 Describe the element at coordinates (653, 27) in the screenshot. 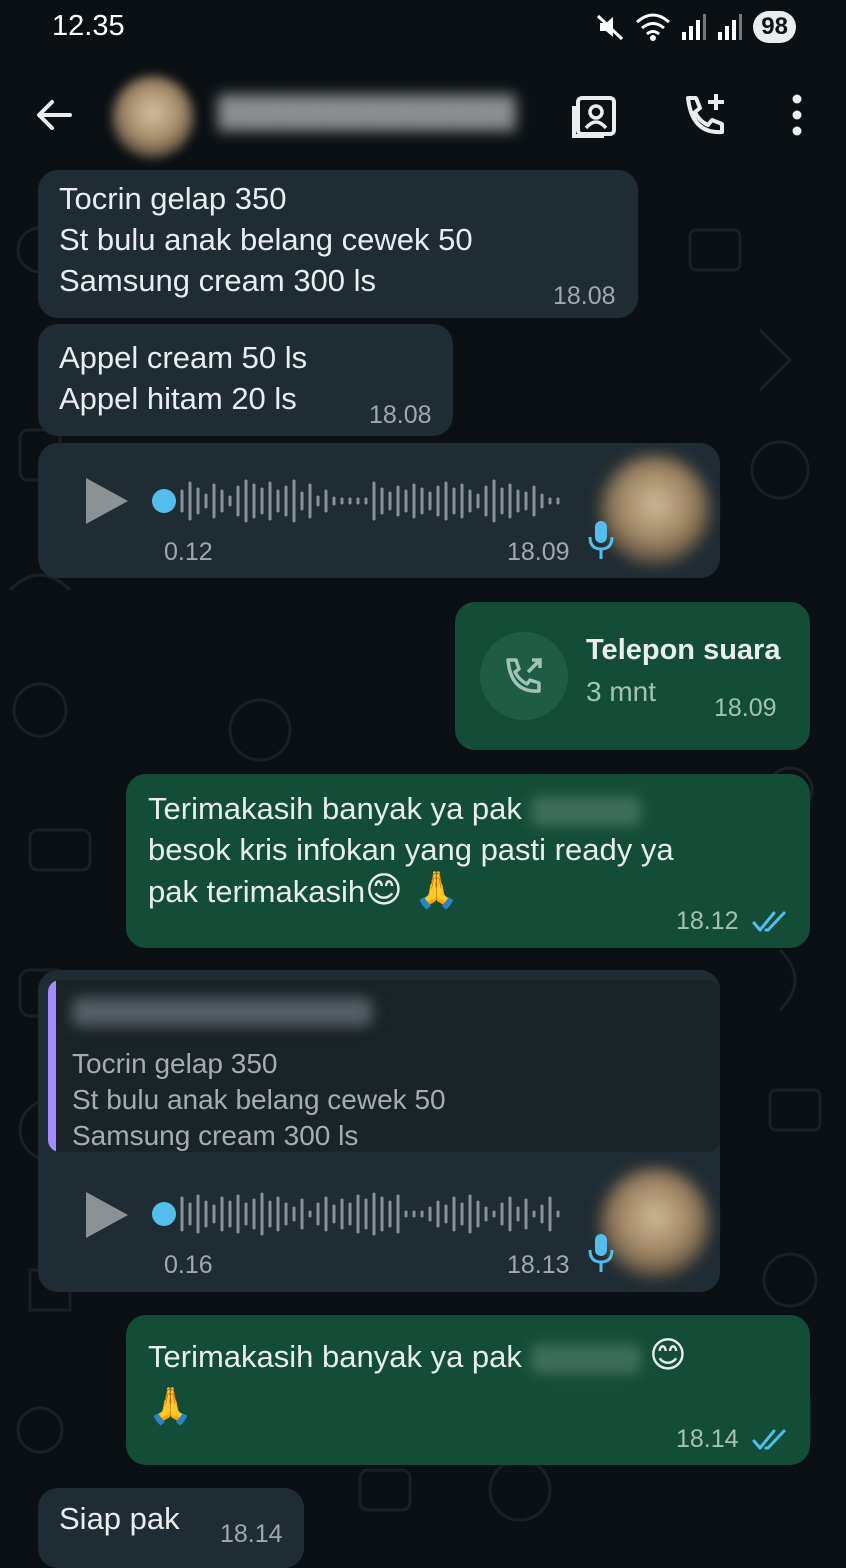

I see `wifi-icon` at that location.